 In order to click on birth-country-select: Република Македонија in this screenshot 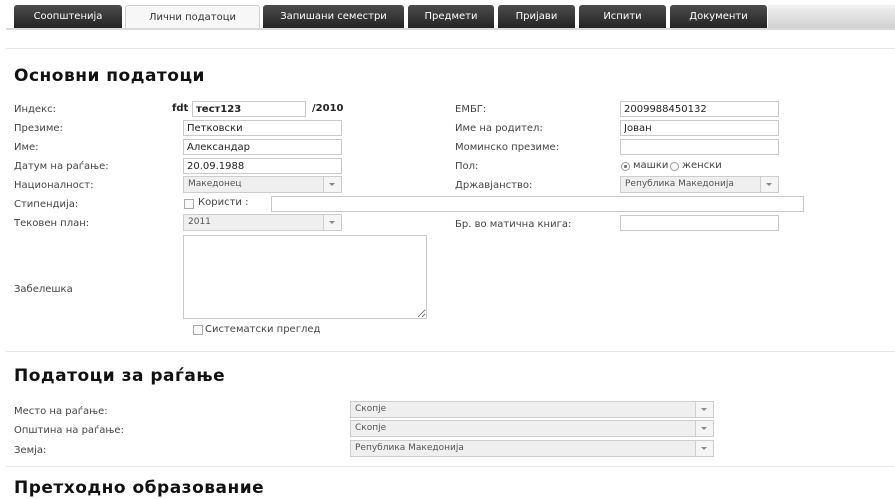, I will do `click(532, 448)`.